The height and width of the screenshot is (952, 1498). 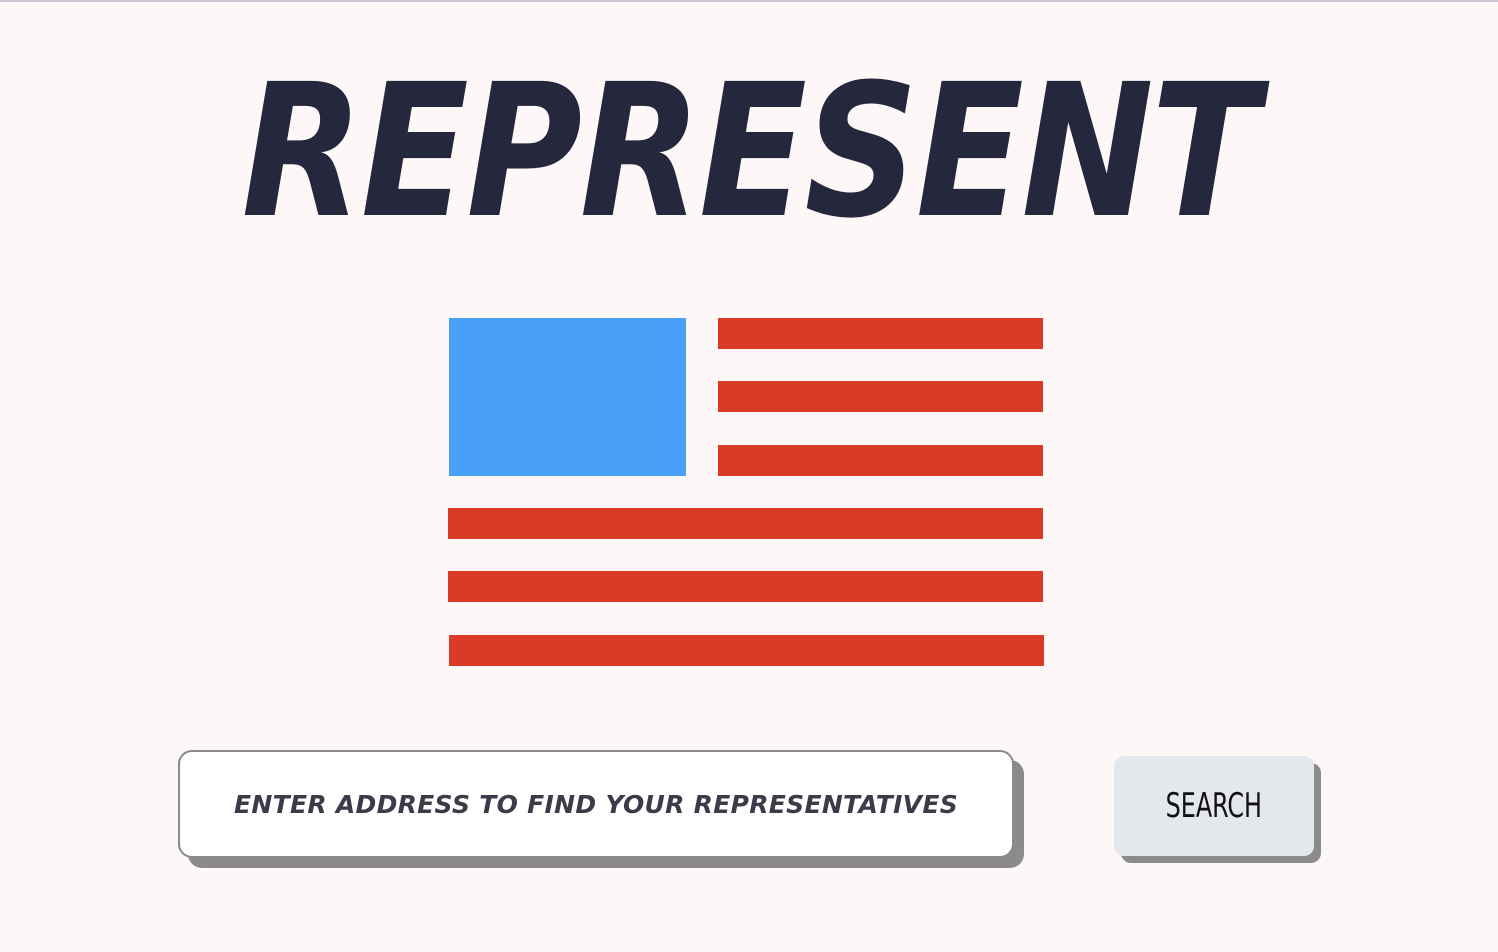 I want to click on flag-canton, so click(x=567, y=397).